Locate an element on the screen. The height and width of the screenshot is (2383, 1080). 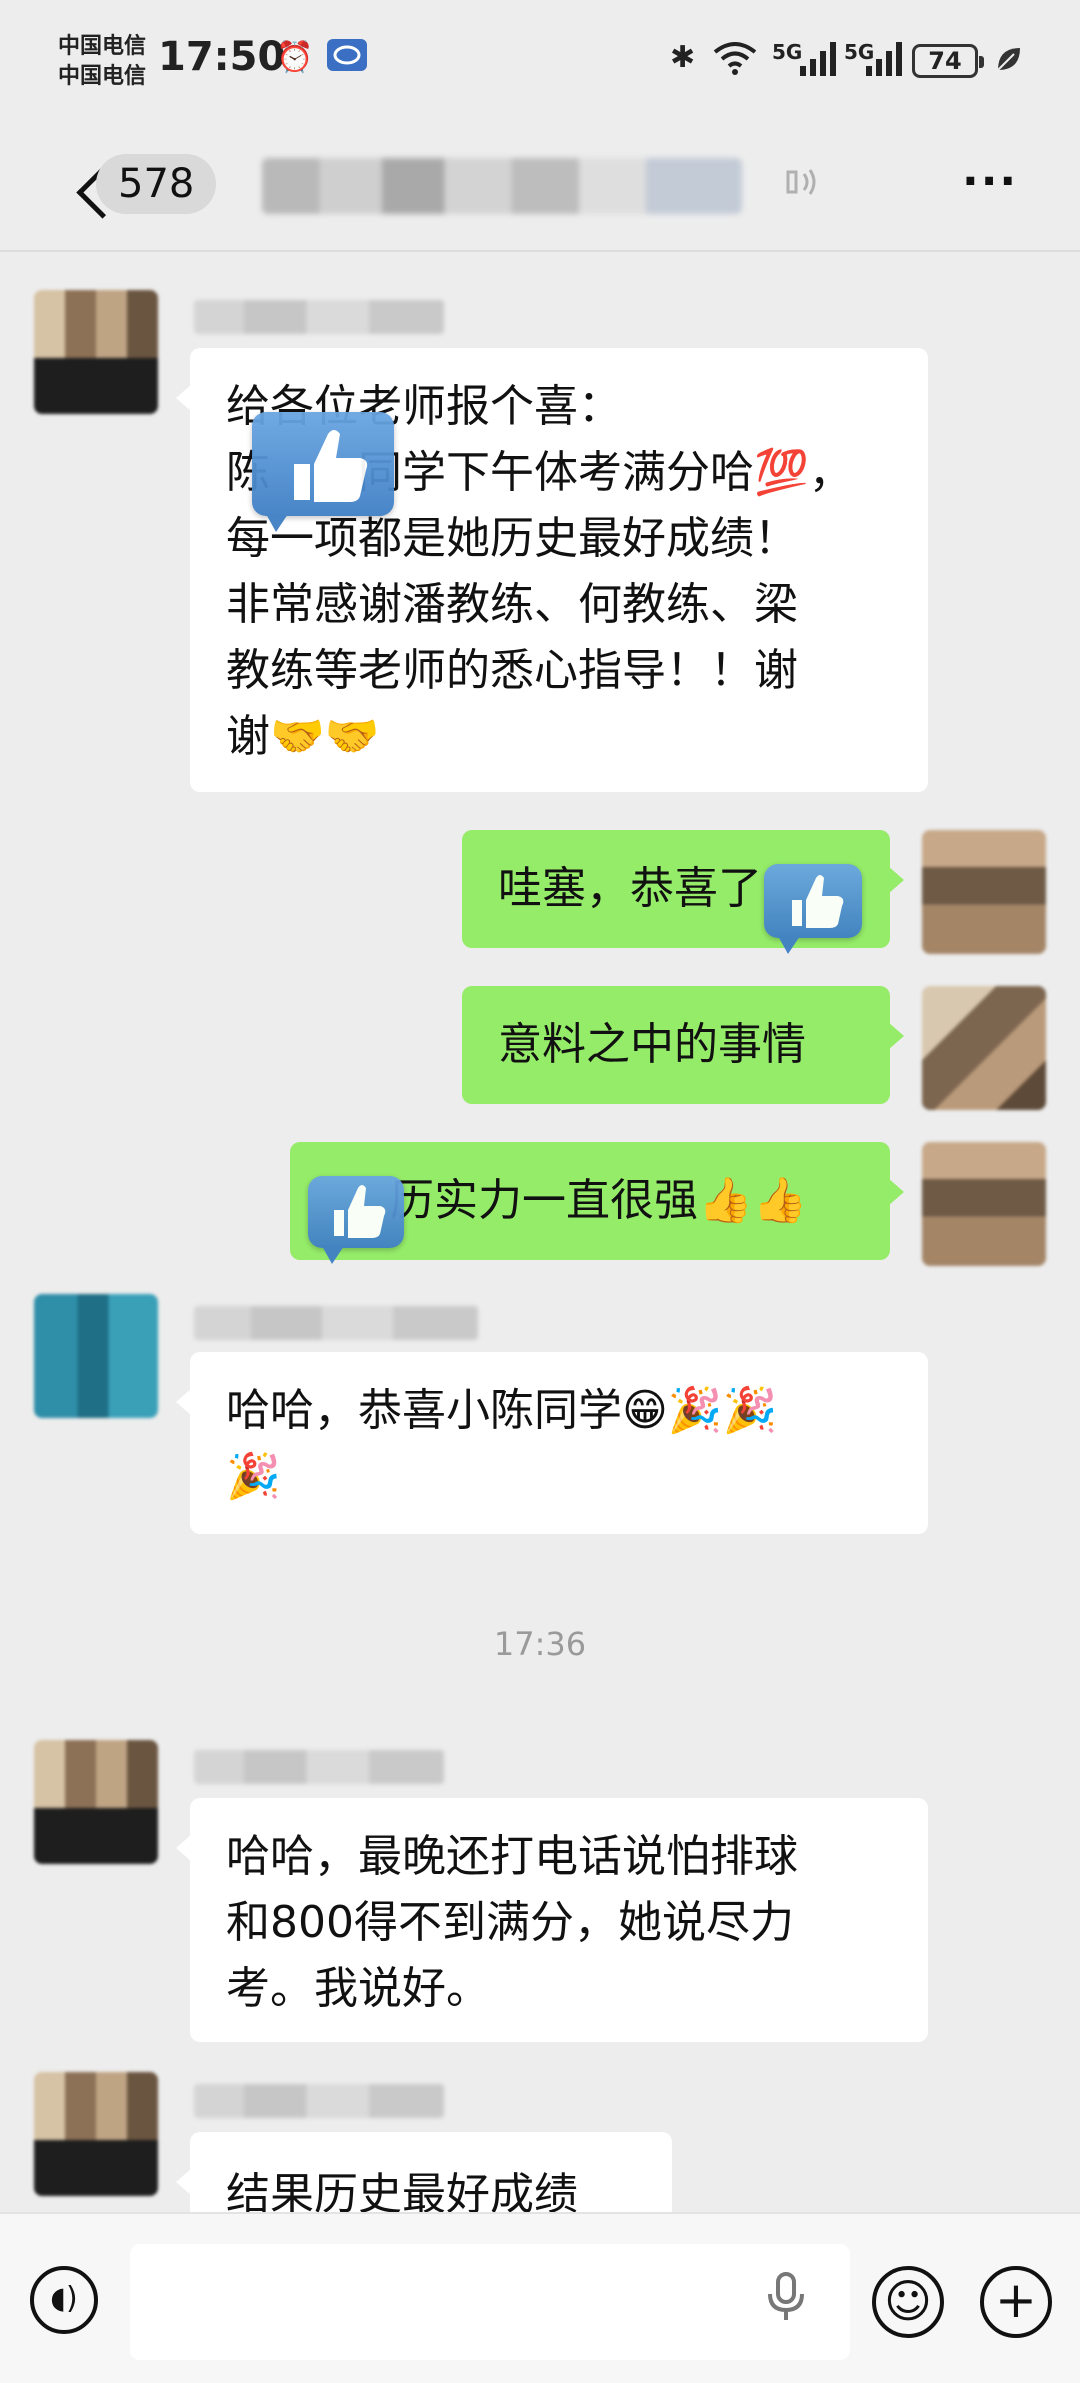
back-button is located at coordinates (83, 187).